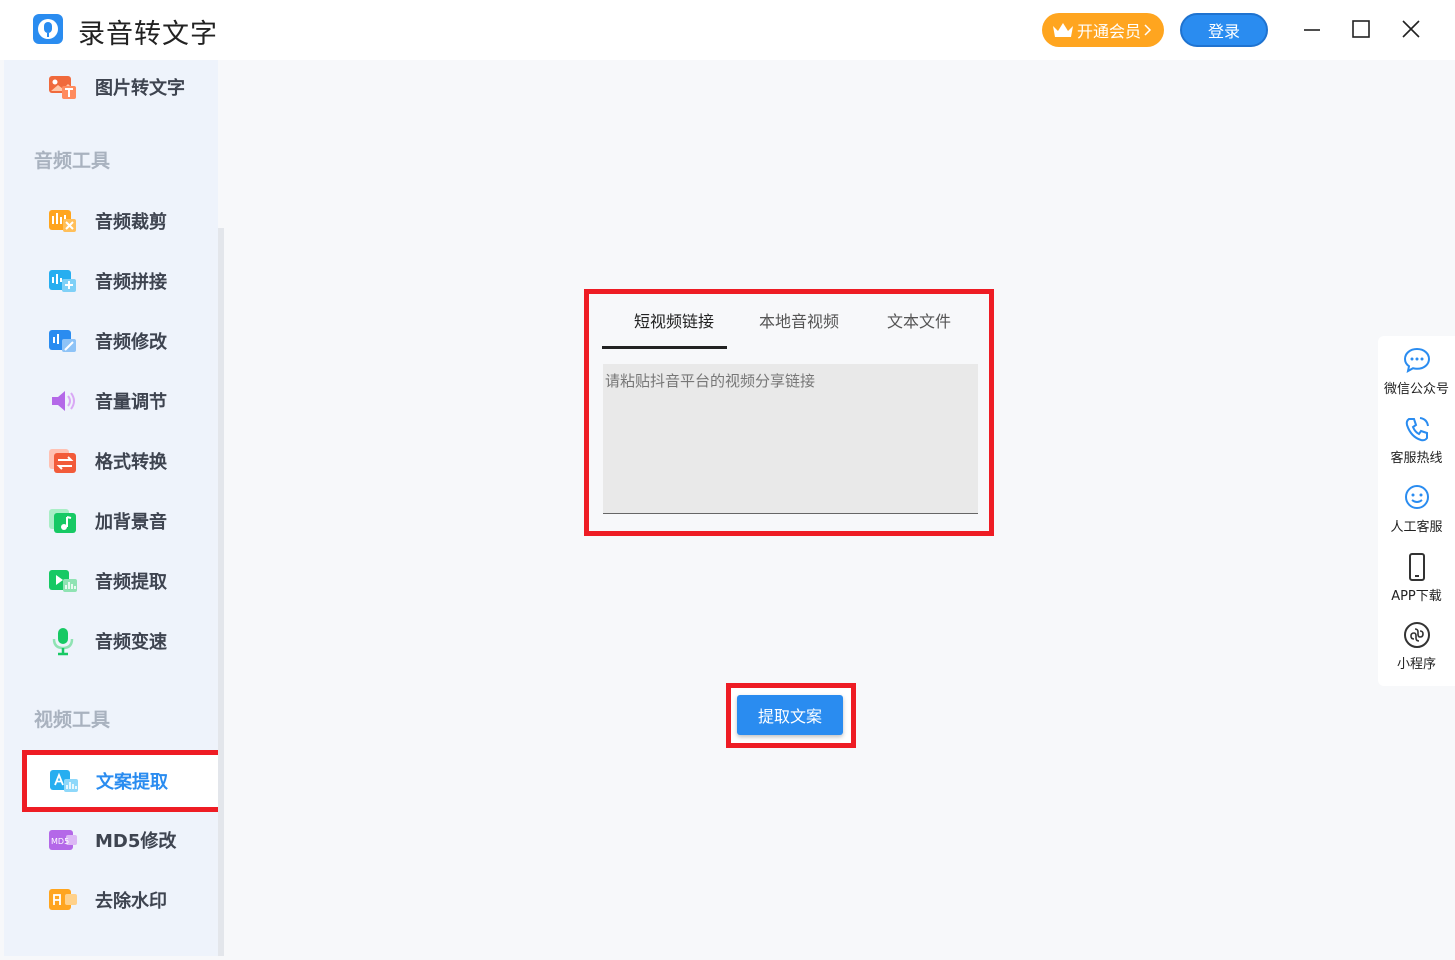 This screenshot has width=1455, height=960. I want to click on sidebar-item-audio-extract: 音频提取, so click(118, 581).